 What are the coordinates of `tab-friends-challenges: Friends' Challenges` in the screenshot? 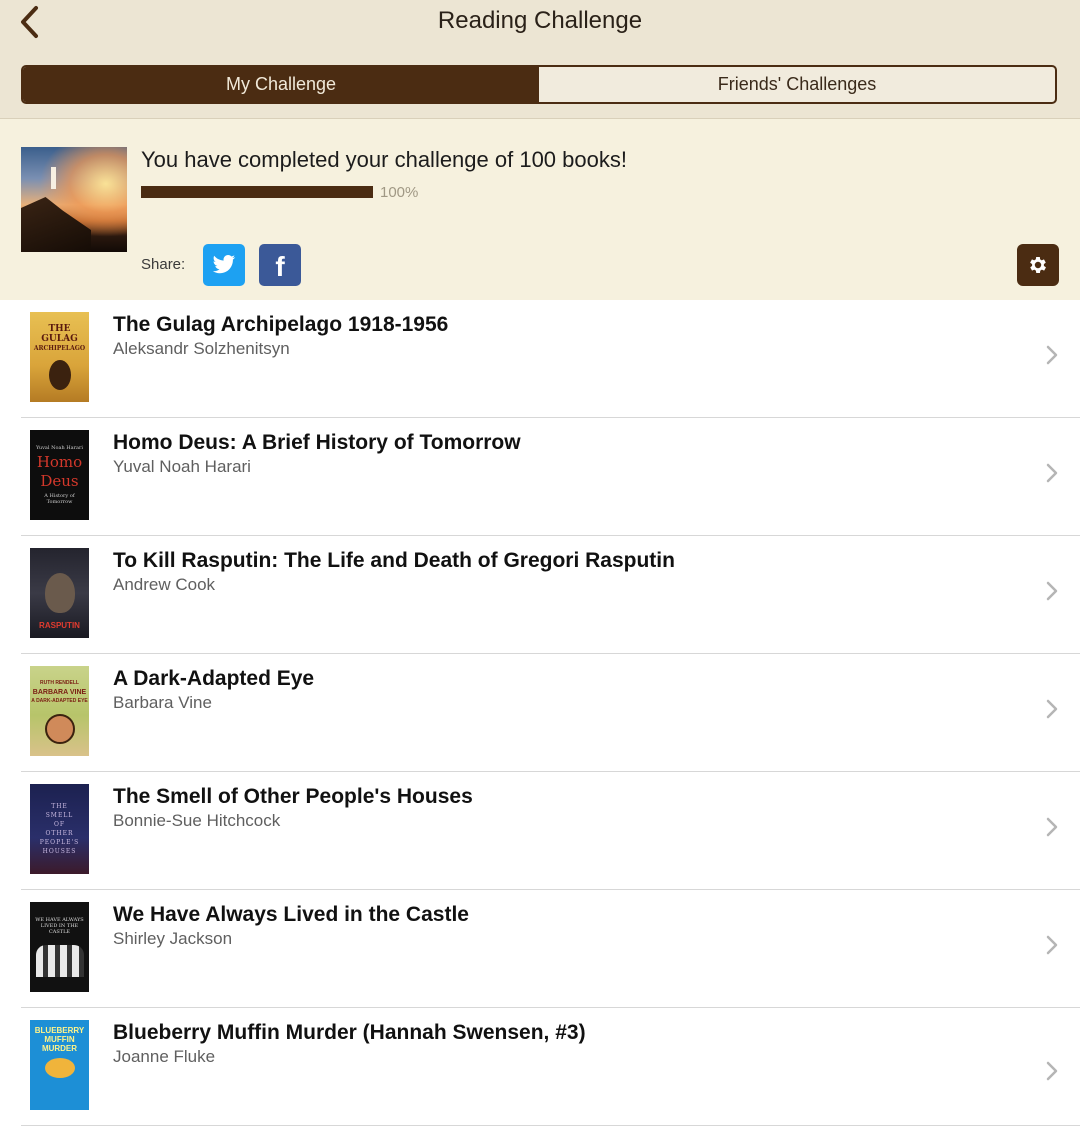 It's located at (797, 84).